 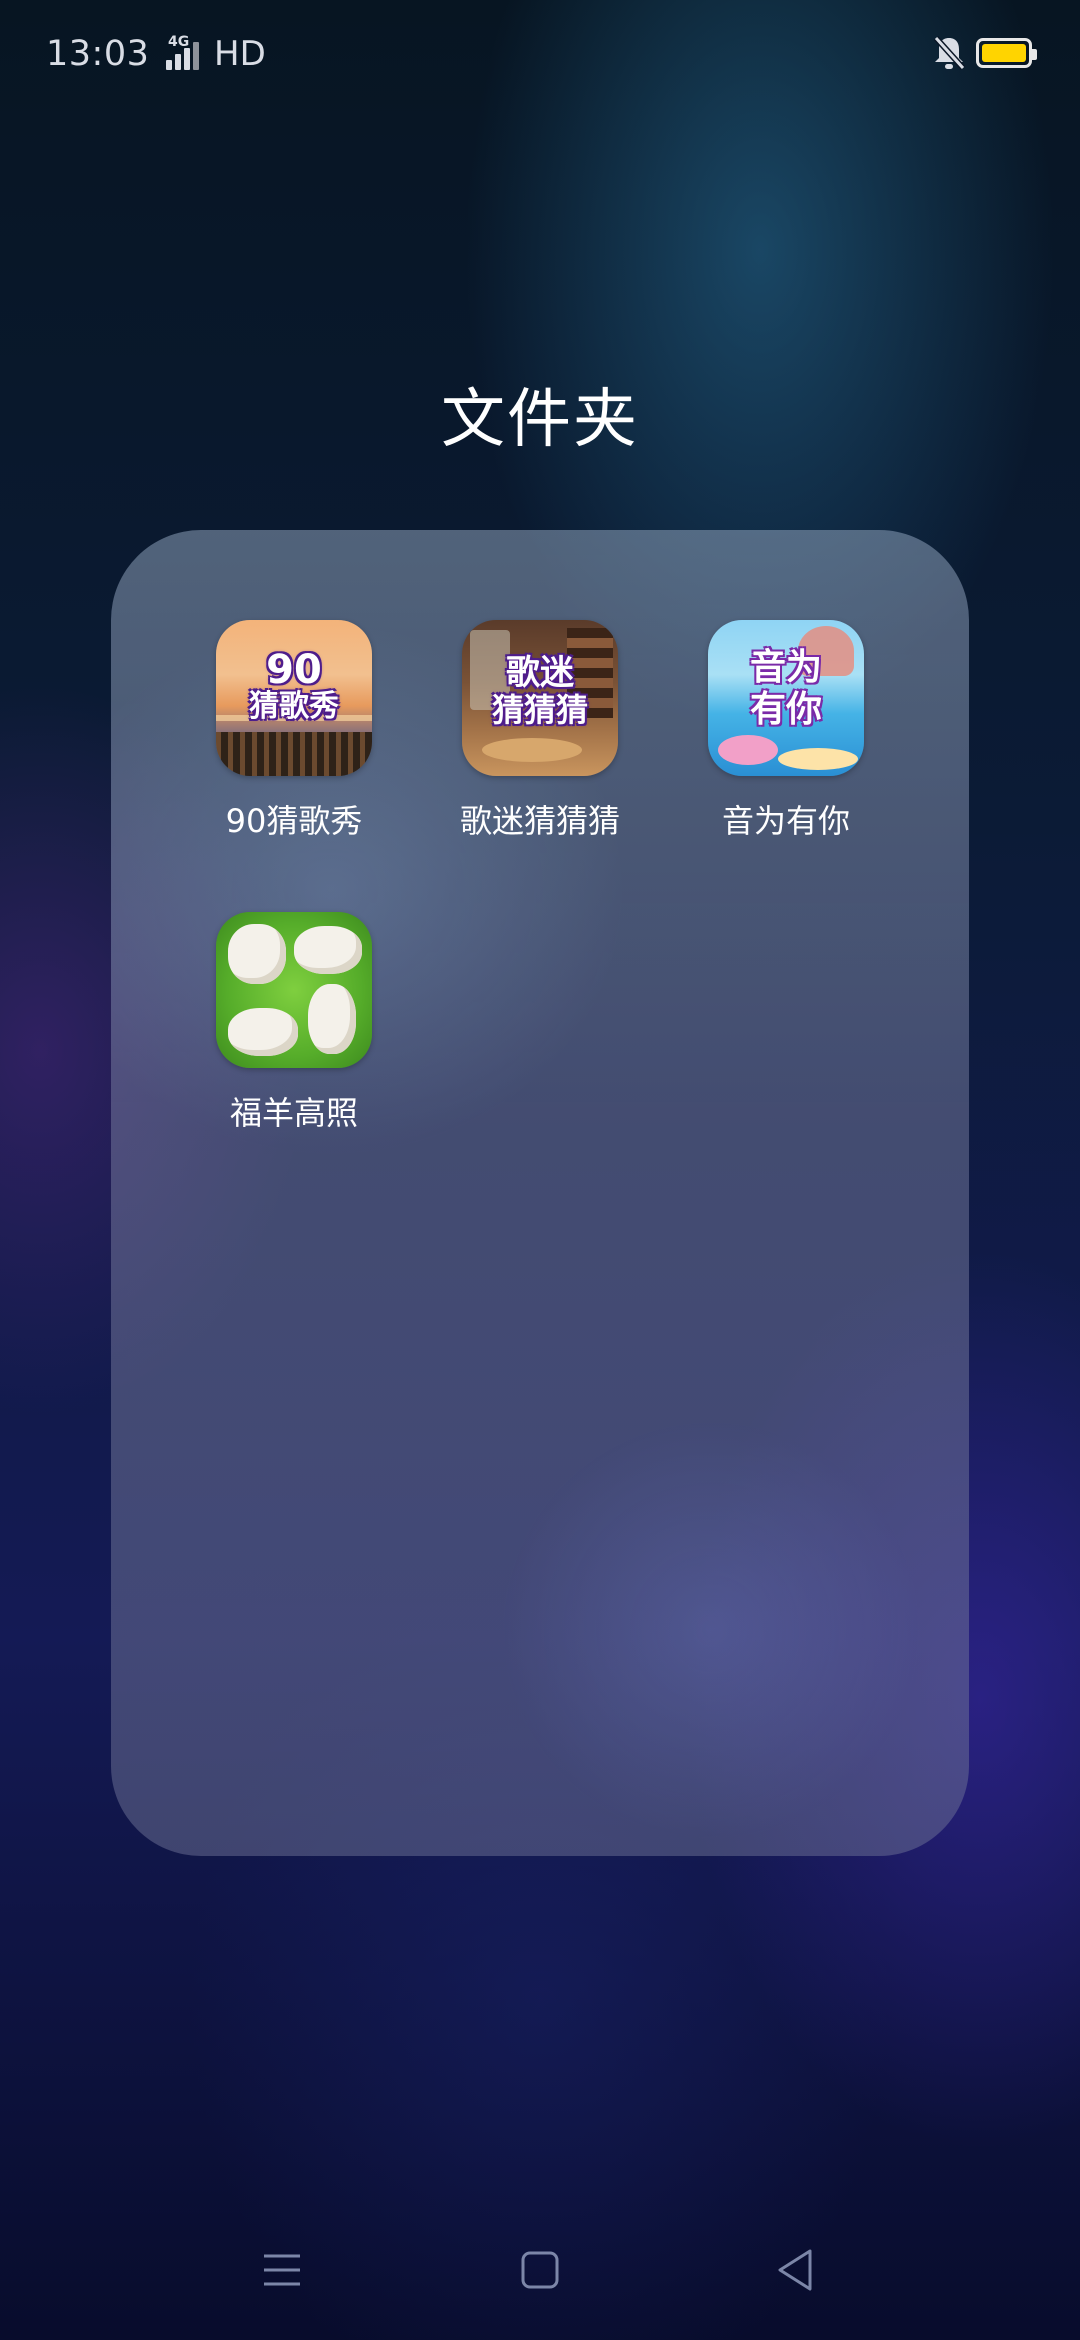 I want to click on battery-icon, so click(x=1006, y=53).